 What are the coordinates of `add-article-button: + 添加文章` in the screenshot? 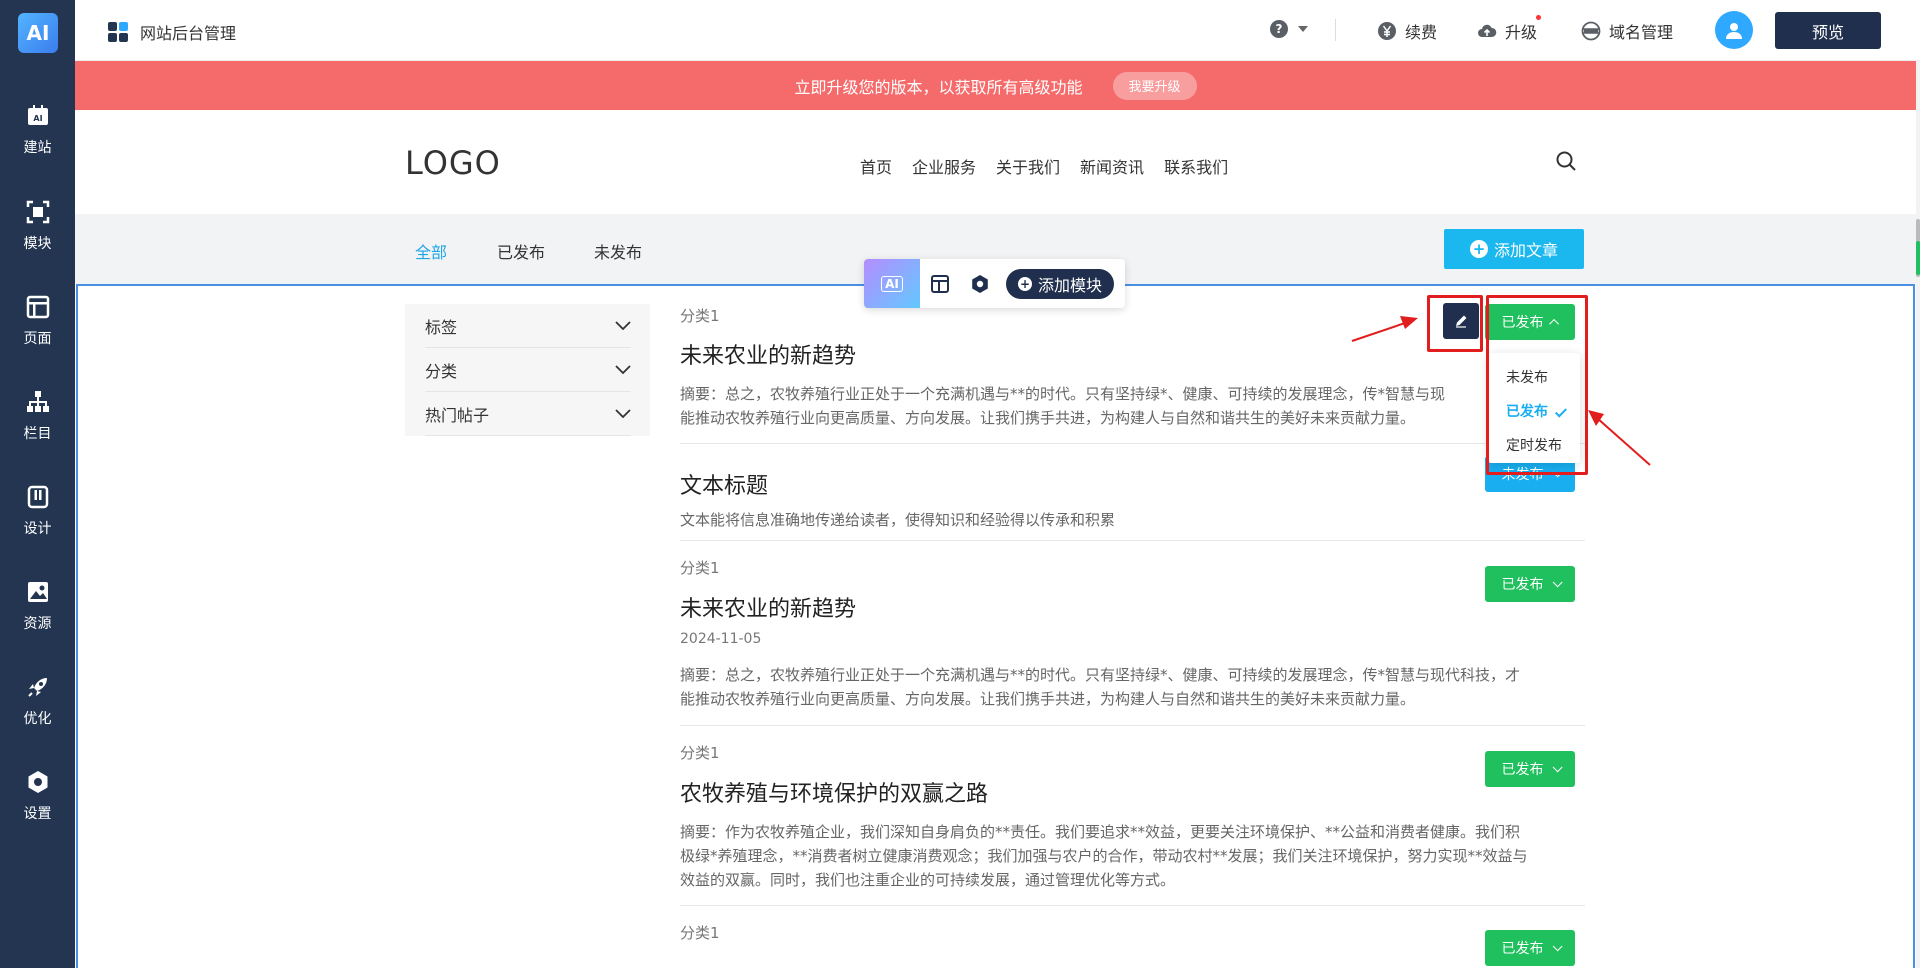 It's located at (1514, 249).